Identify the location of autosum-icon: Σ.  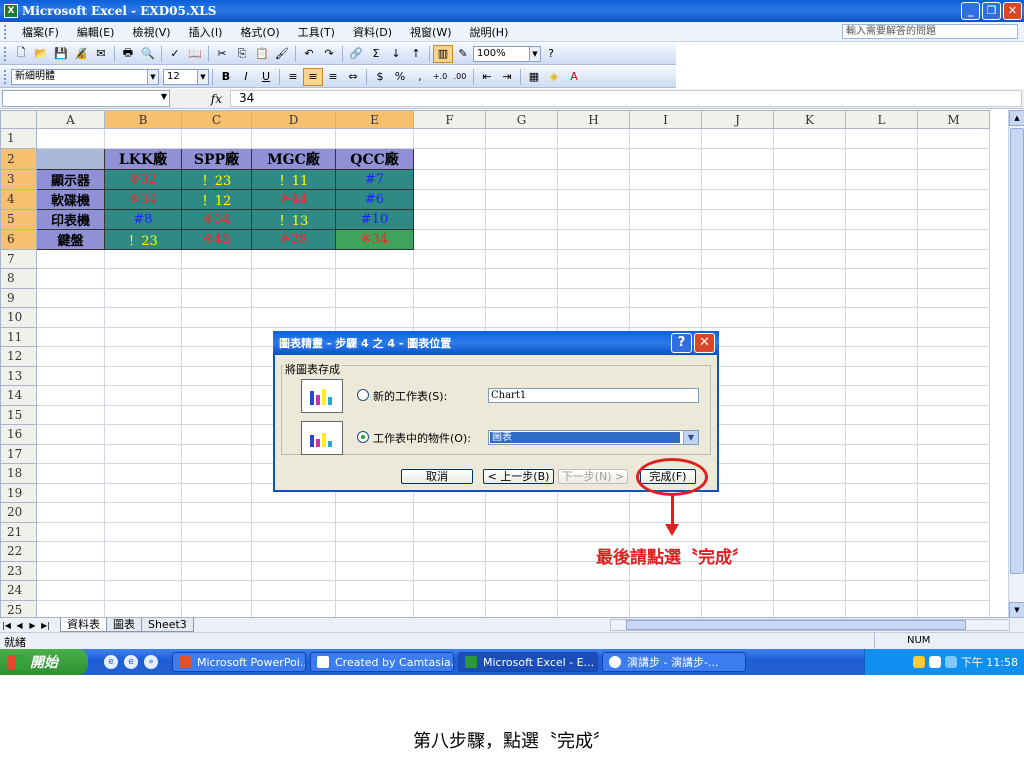
(376, 54).